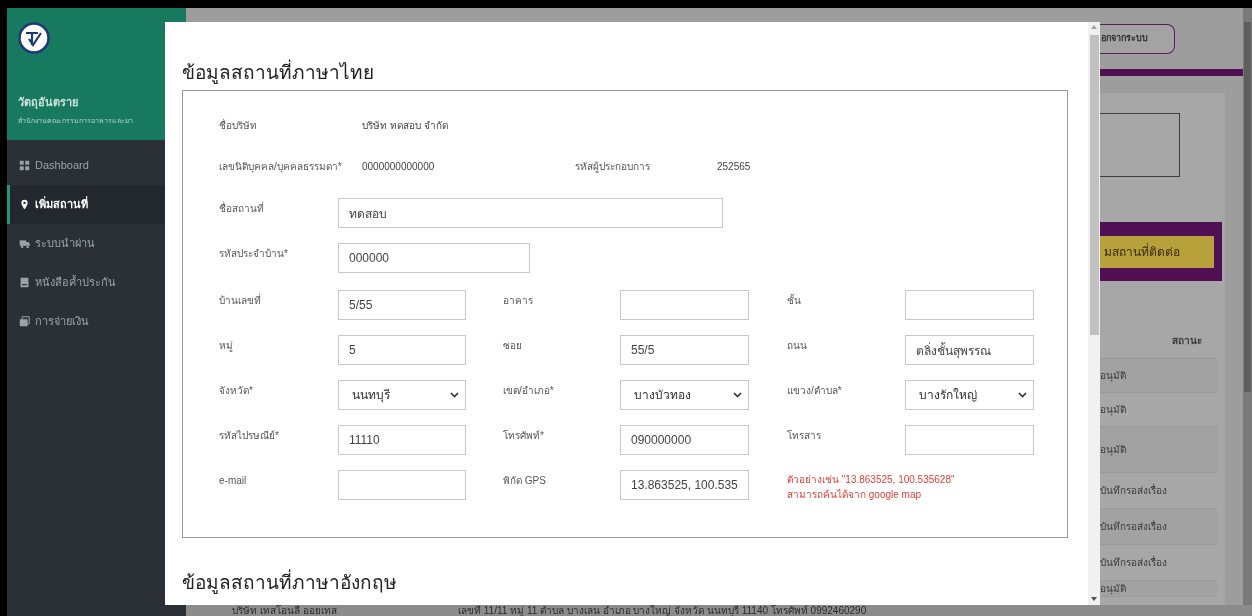 The width and height of the screenshot is (1252, 616). What do you see at coordinates (969, 350) in the screenshot?
I see `text-input: ตลิ่งชั้นสุพรรณ` at bounding box center [969, 350].